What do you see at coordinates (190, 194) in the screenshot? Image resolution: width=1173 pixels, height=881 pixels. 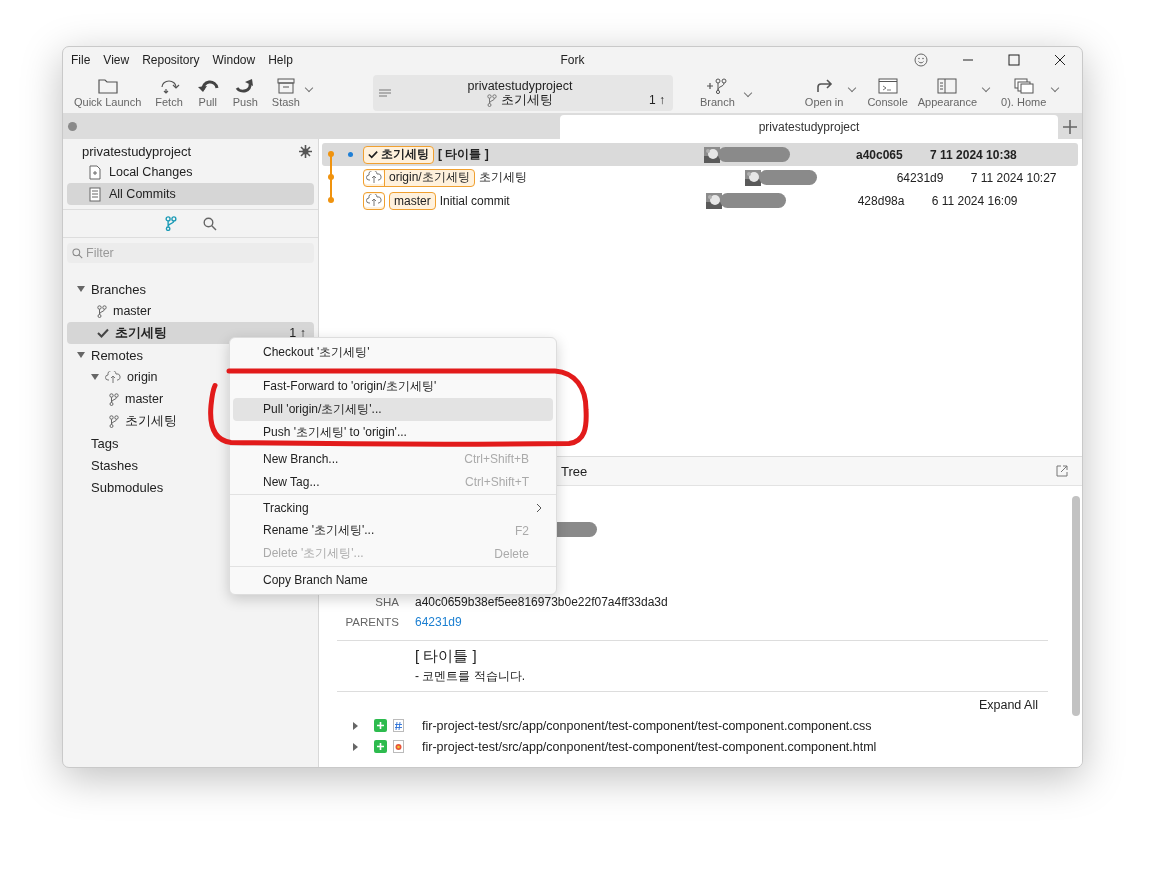 I see `sidebar-item: All Commits` at bounding box center [190, 194].